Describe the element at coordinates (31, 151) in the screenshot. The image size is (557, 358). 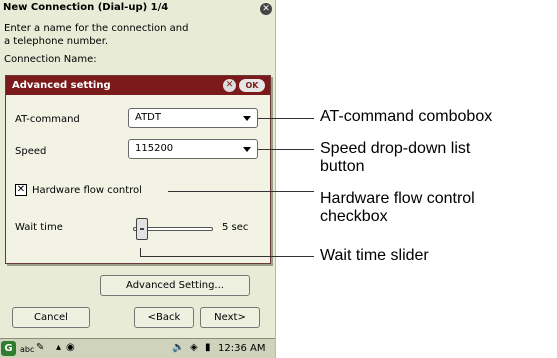
I see `speed-label: Speed` at that location.